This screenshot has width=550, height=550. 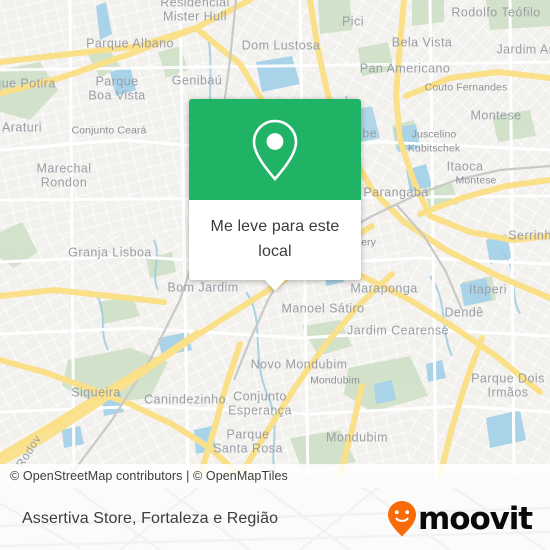 I want to click on moovit-pin-icon, so click(x=402, y=519).